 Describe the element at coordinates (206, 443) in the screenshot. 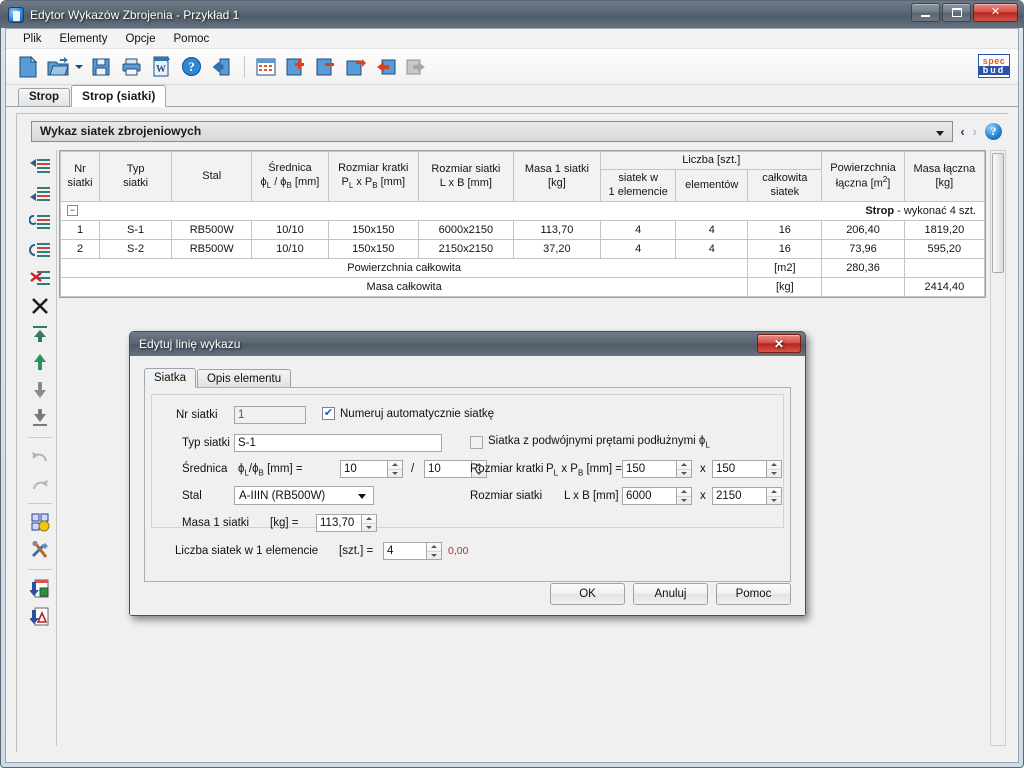

I see `label-typ-siatki: Typ siatki` at that location.